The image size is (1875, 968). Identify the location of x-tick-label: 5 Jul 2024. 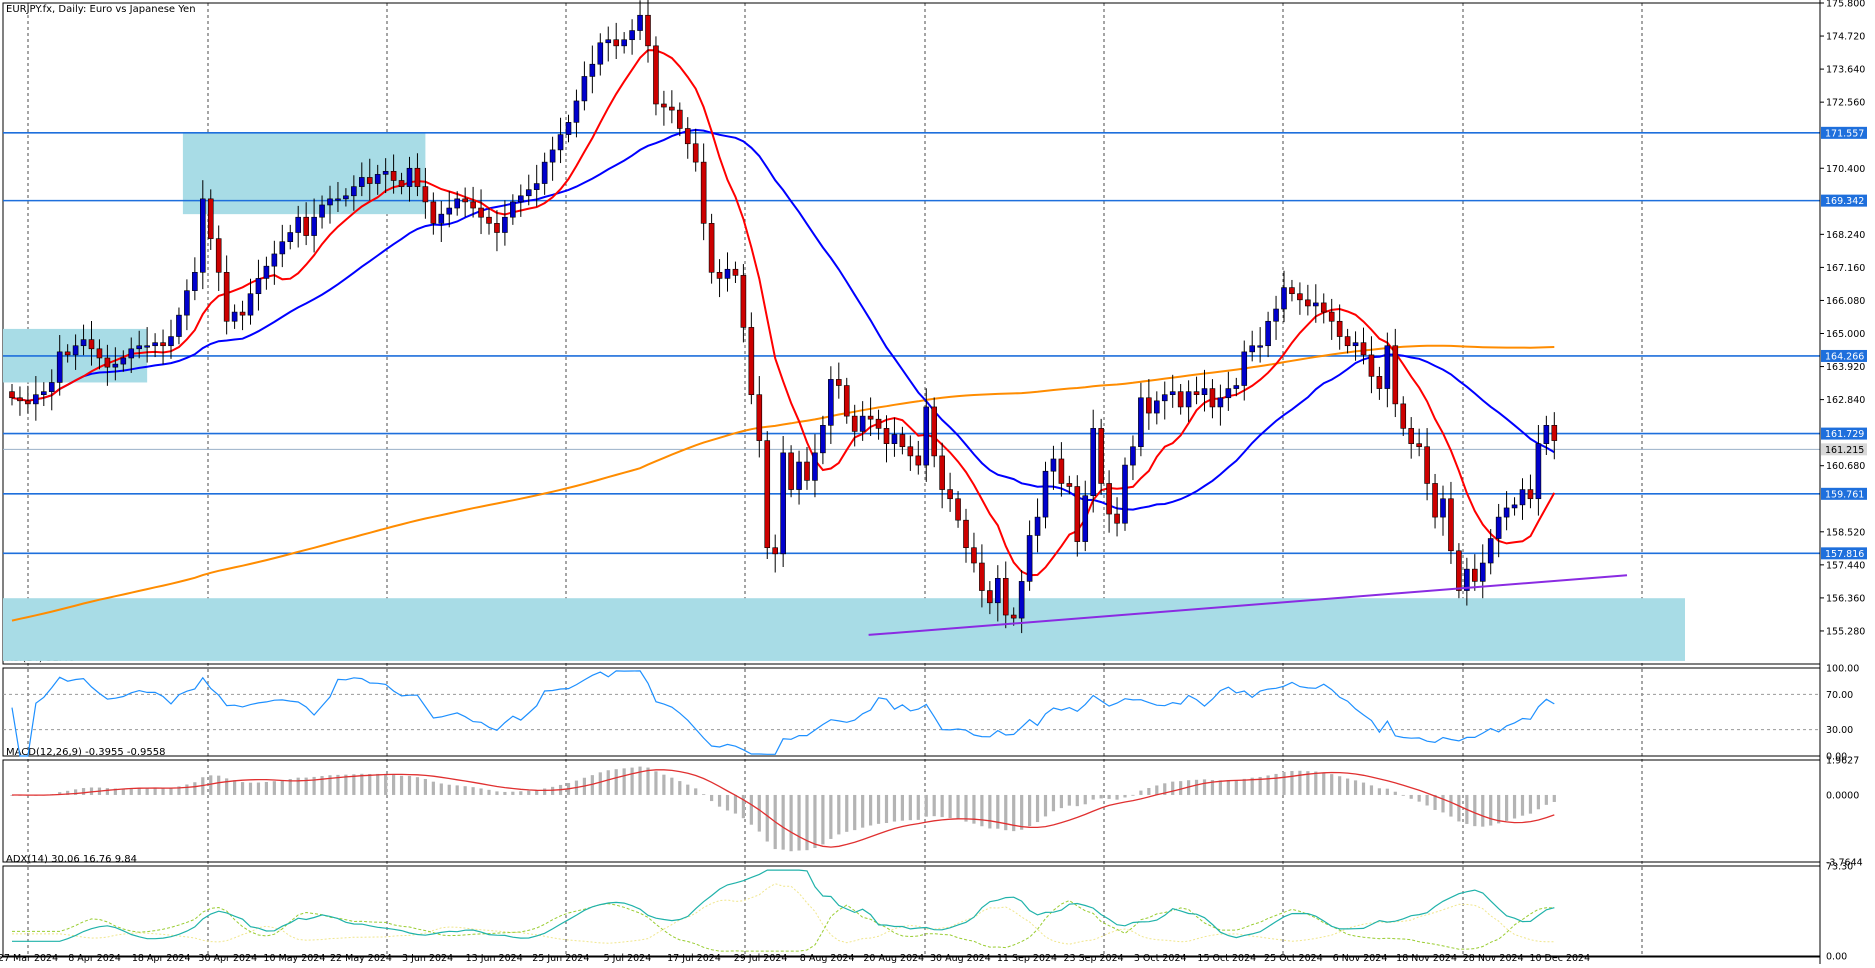
(628, 958).